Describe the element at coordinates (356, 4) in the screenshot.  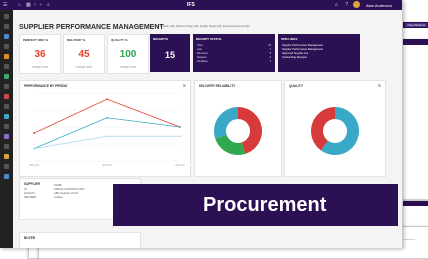
I see `avatar` at that location.